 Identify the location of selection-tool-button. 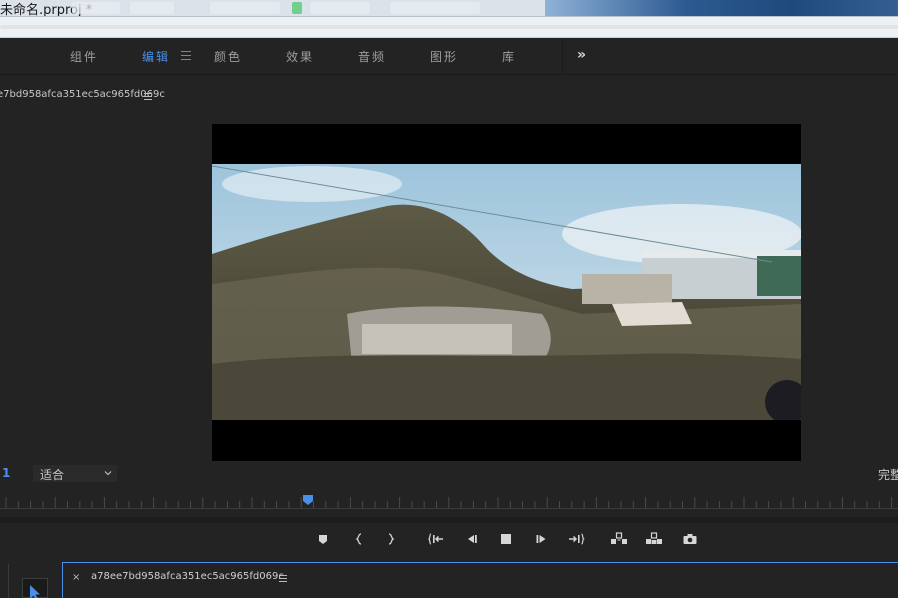
(35, 588).